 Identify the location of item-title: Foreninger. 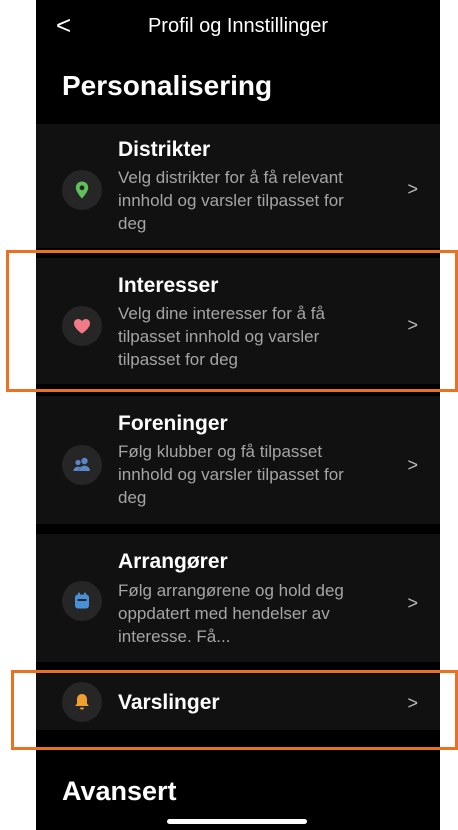
(173, 423).